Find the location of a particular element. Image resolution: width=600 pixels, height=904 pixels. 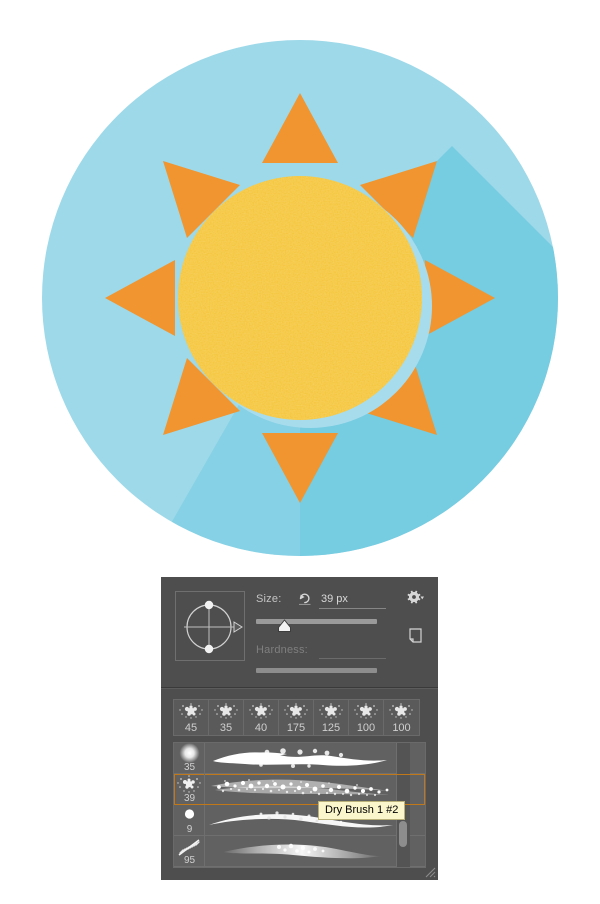

size-field-underline is located at coordinates (352, 608).